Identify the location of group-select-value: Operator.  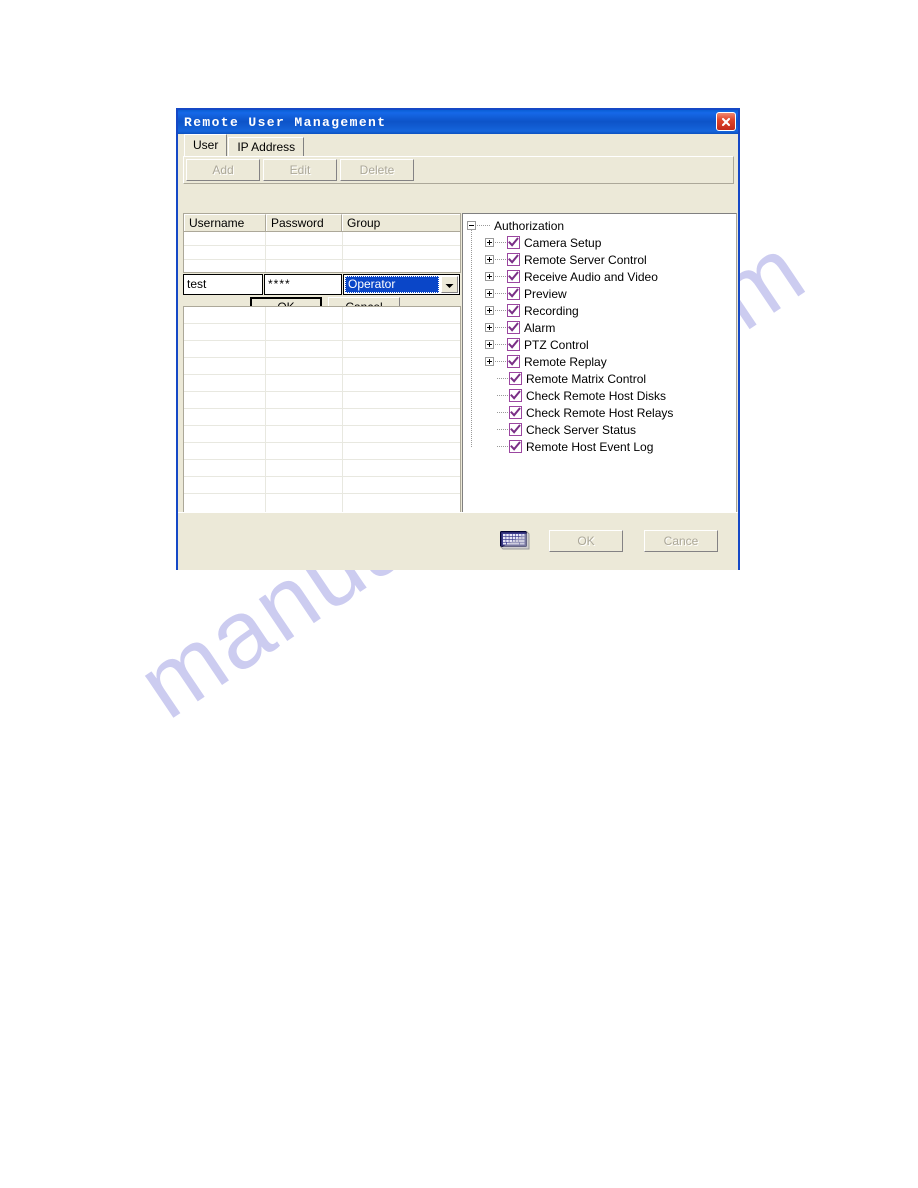
(392, 284).